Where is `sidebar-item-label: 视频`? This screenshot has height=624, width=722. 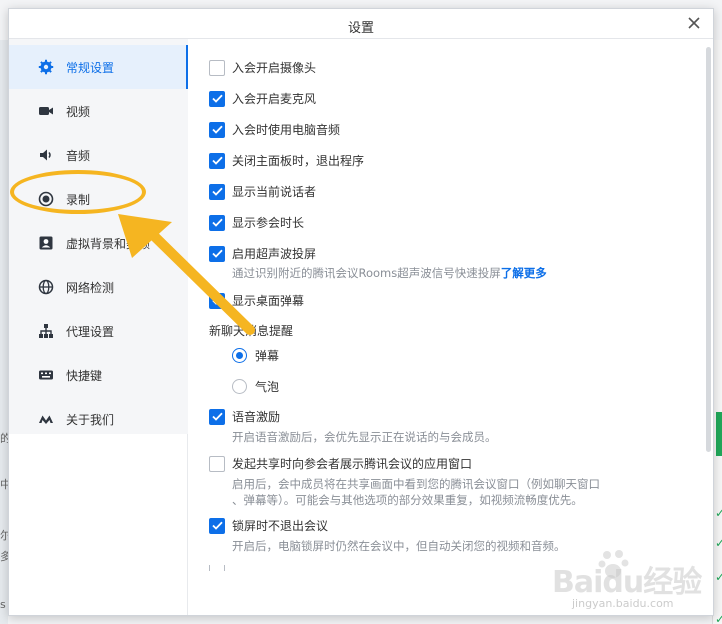 sidebar-item-label: 视频 is located at coordinates (78, 111).